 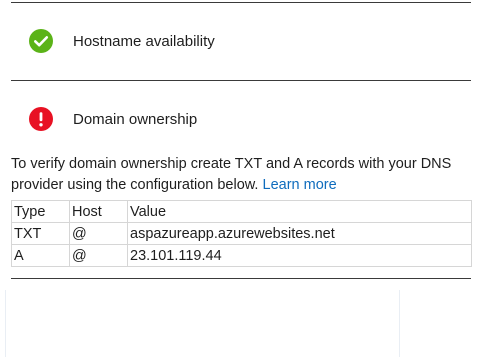 What do you see at coordinates (241, 2) in the screenshot?
I see `top-divider` at bounding box center [241, 2].